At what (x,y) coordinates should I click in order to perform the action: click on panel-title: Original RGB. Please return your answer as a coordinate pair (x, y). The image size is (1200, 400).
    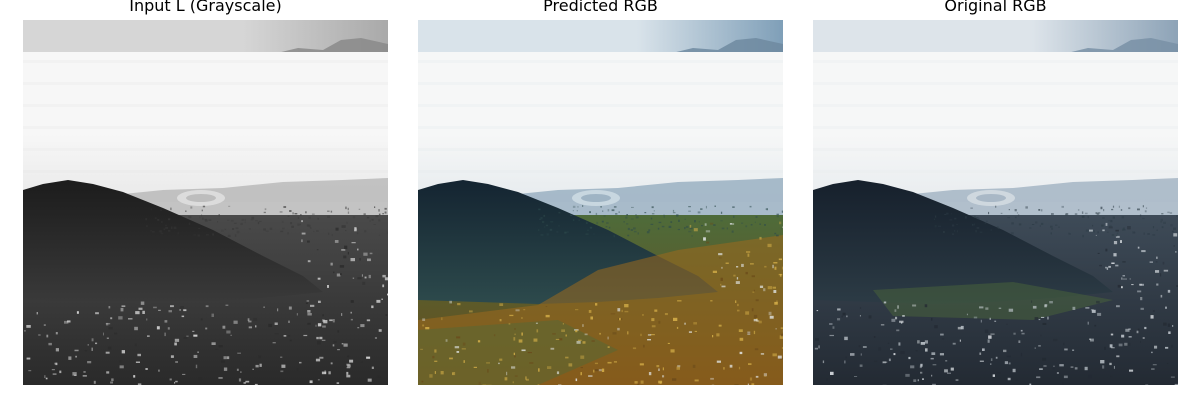
    Looking at the image, I should click on (995, 7).